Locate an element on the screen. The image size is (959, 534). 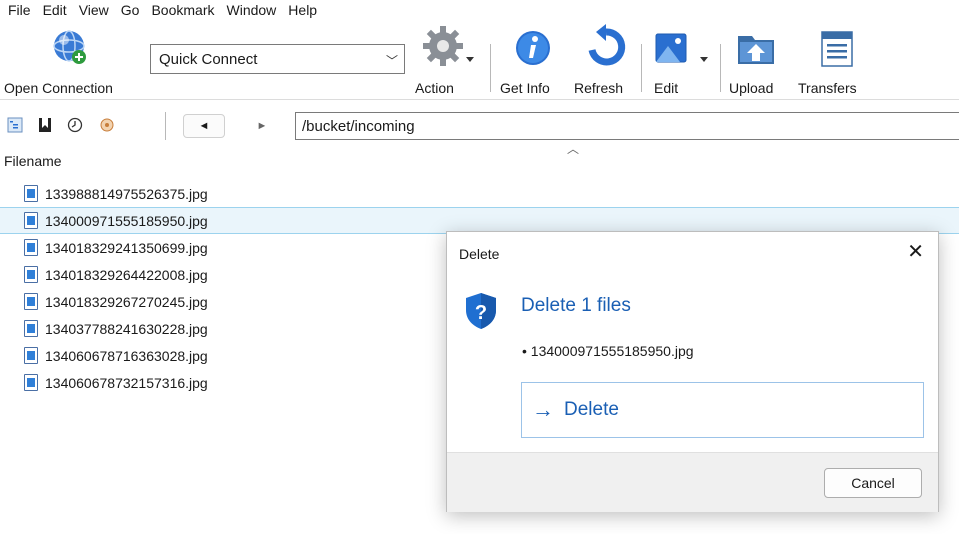
edit-button: Edit is located at coordinates (683, 60).